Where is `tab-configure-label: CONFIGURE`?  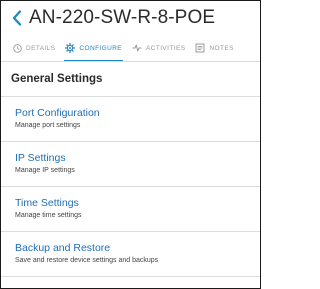
tab-configure-label: CONFIGURE is located at coordinates (101, 48).